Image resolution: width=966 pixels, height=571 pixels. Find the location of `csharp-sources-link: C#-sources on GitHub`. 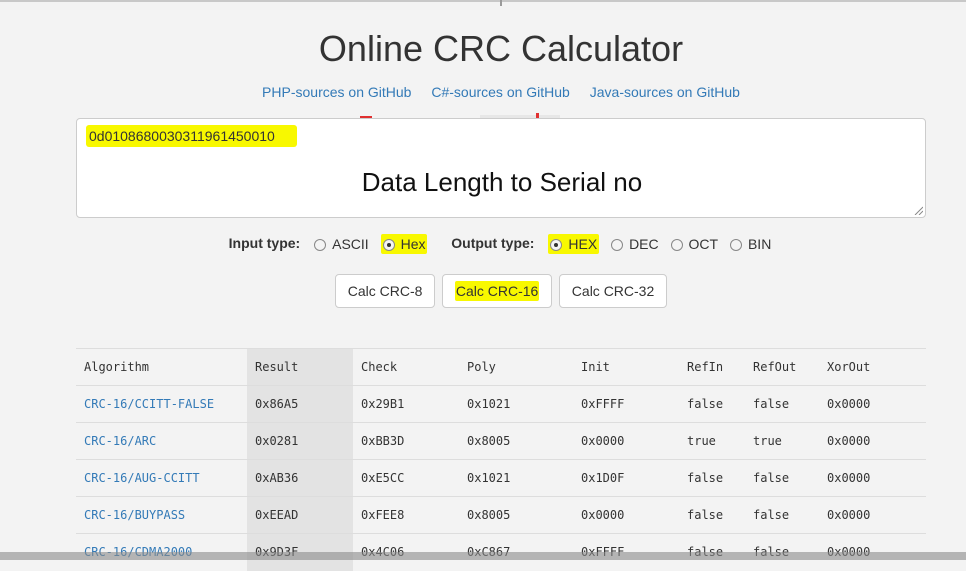

csharp-sources-link: C#-sources on GitHub is located at coordinates (500, 92).